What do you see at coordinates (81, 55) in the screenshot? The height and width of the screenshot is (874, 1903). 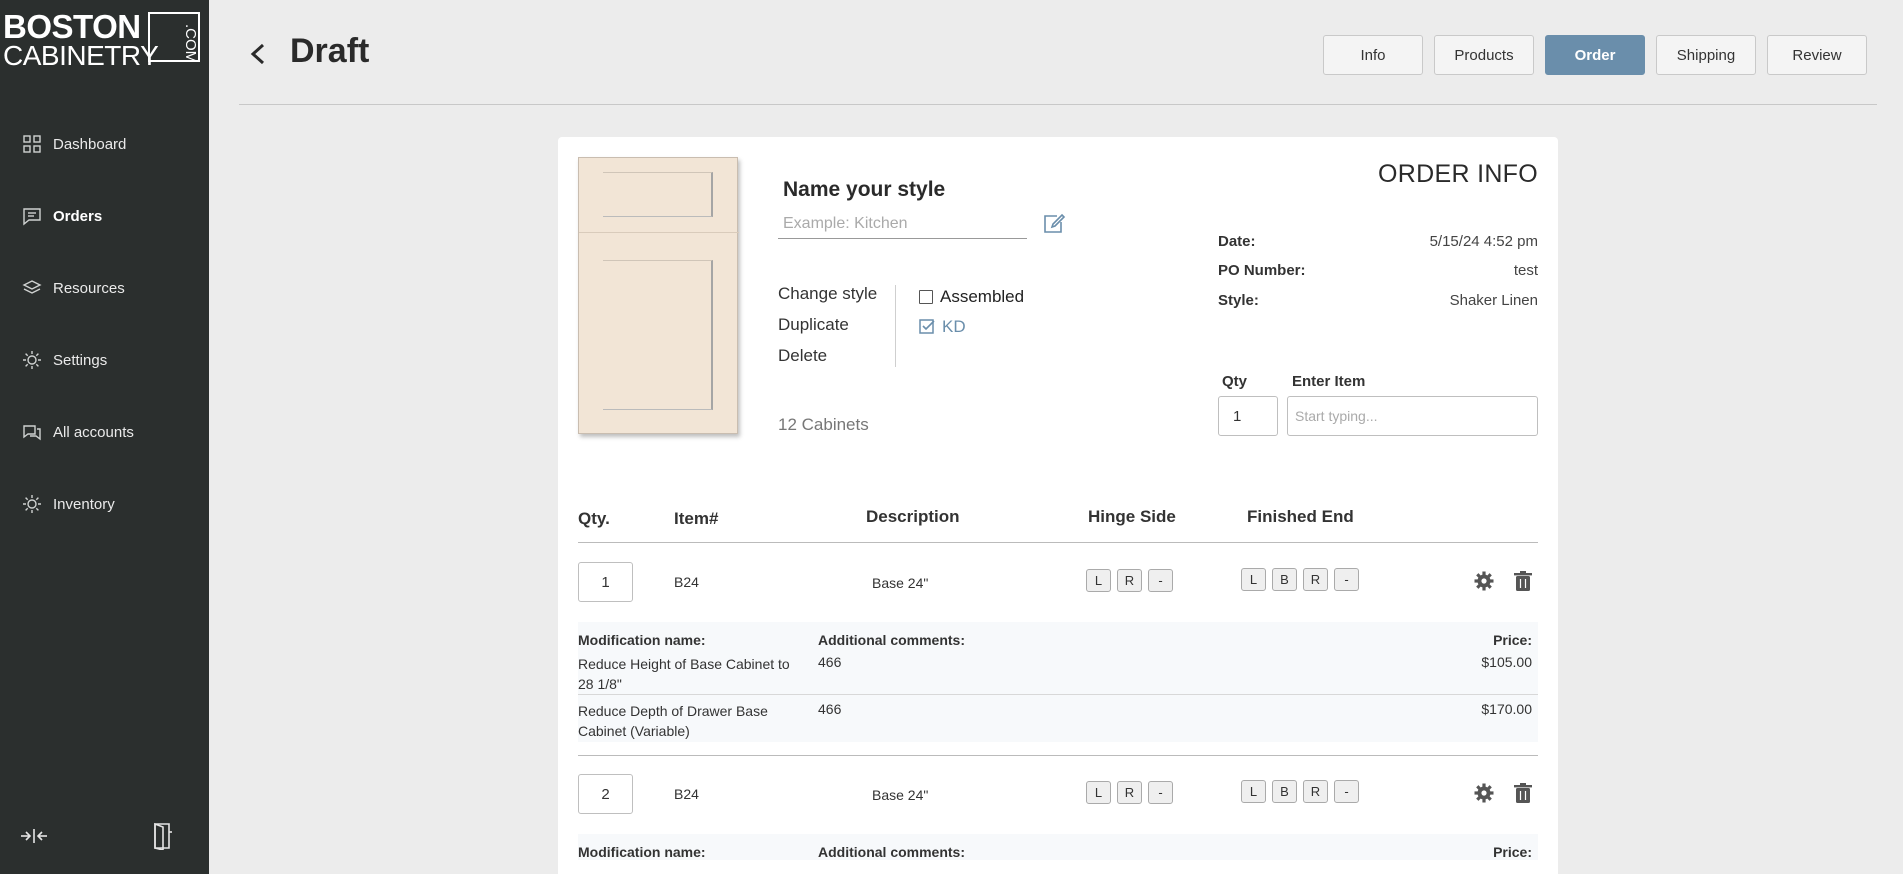 I see `logo-line2: CABINETRY` at bounding box center [81, 55].